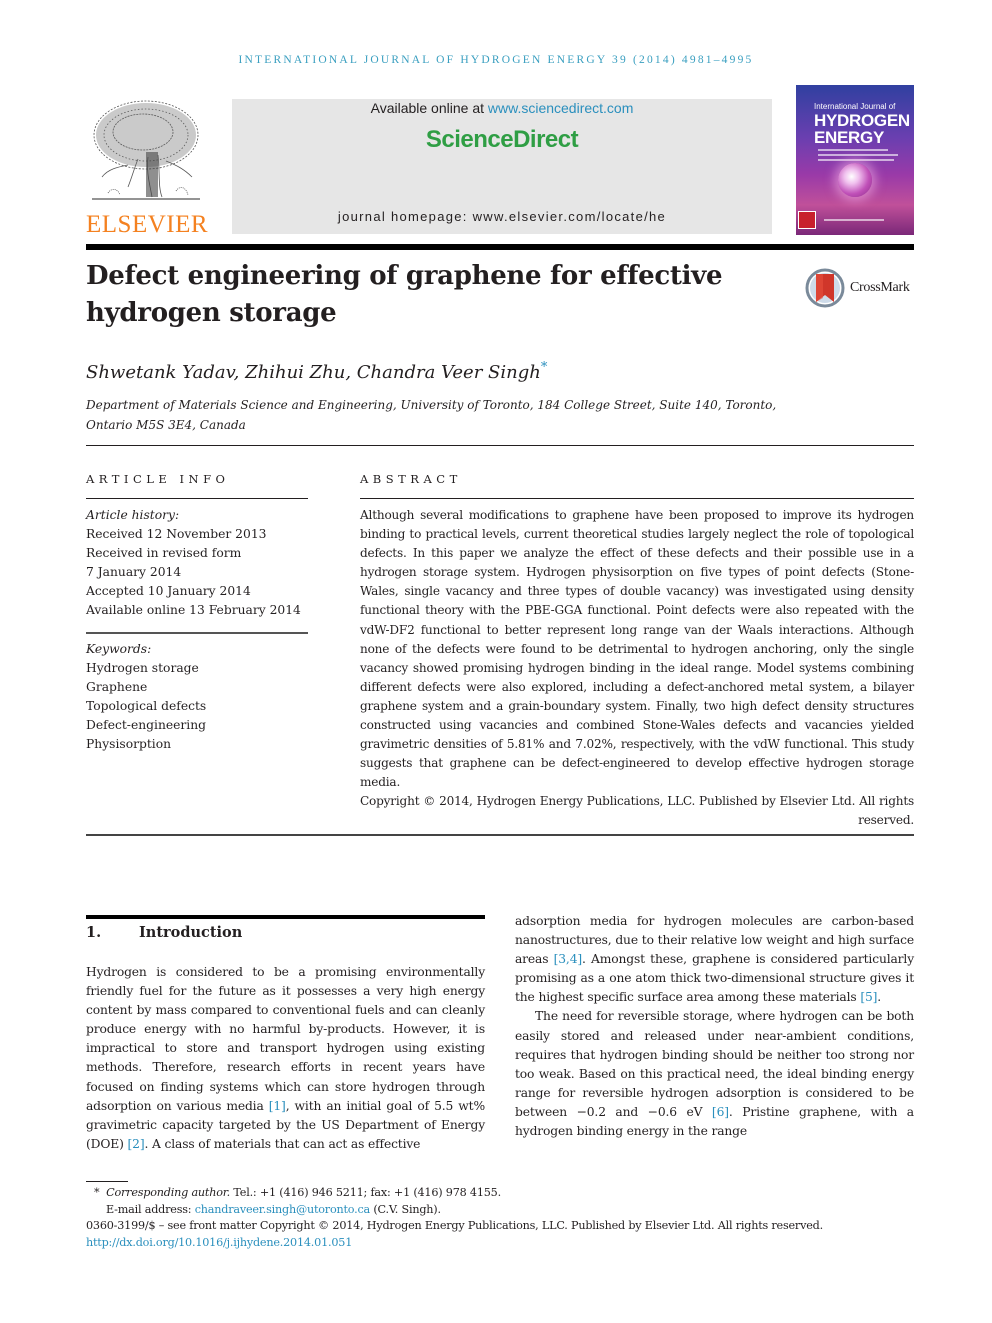 This screenshot has height=1323, width=992. Describe the element at coordinates (500, 445) in the screenshot. I see `title-block-rule` at that location.